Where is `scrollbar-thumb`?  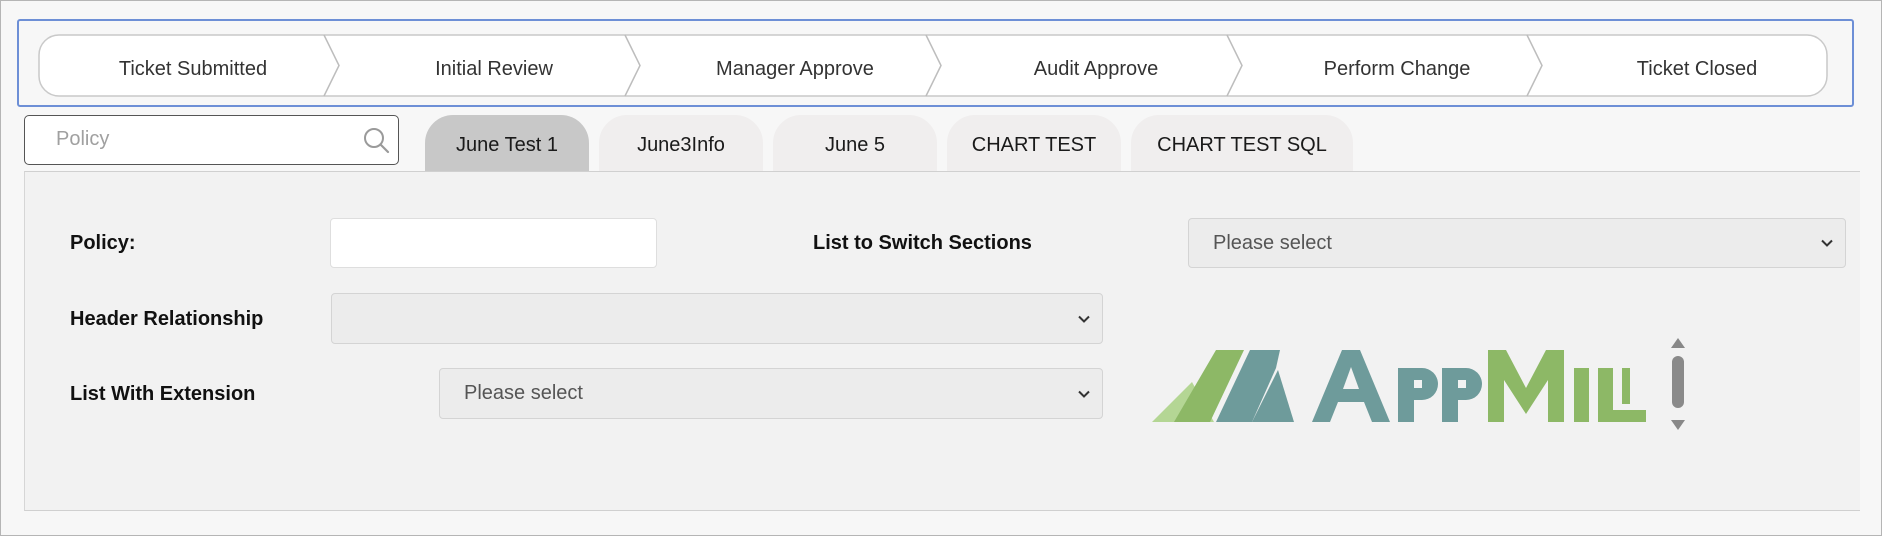 scrollbar-thumb is located at coordinates (1678, 382).